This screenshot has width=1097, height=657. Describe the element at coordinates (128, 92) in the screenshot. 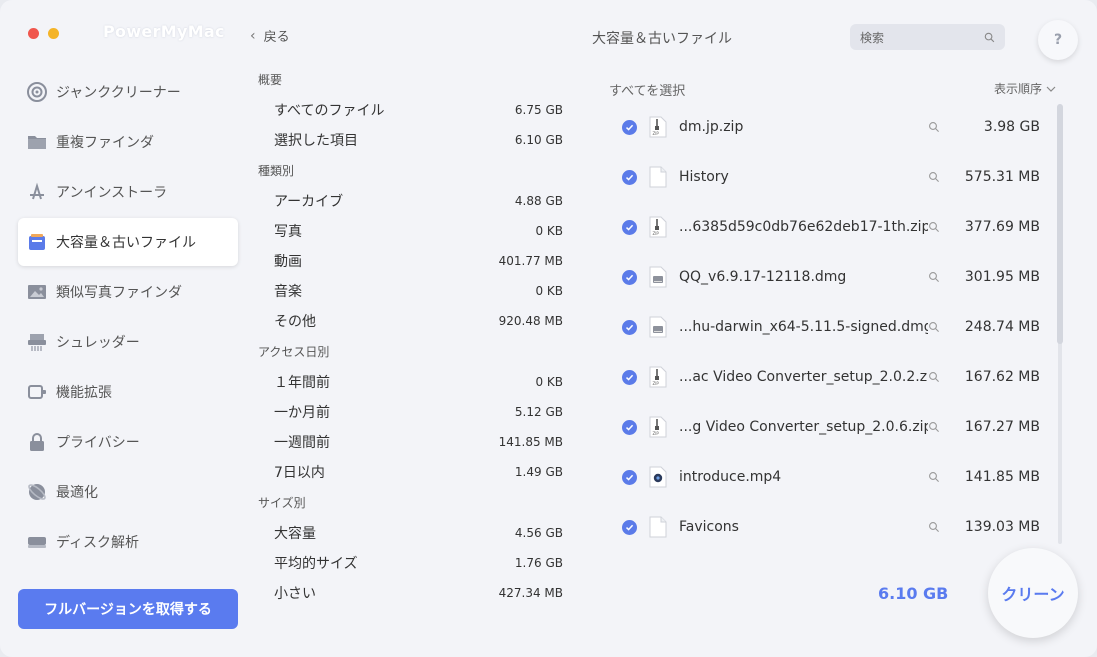

I see `sidebar-item-junk-cleaner: ジャンククリーナー` at that location.